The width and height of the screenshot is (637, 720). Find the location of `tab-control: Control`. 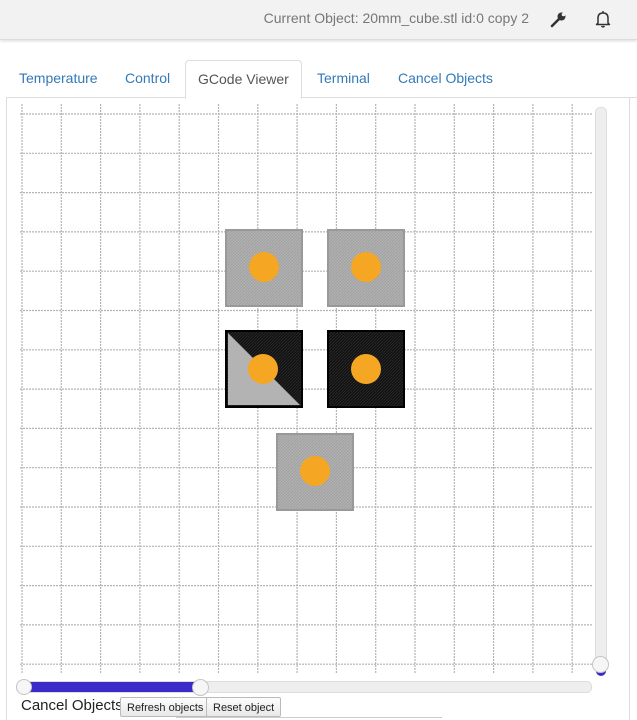

tab-control: Control is located at coordinates (147, 78).